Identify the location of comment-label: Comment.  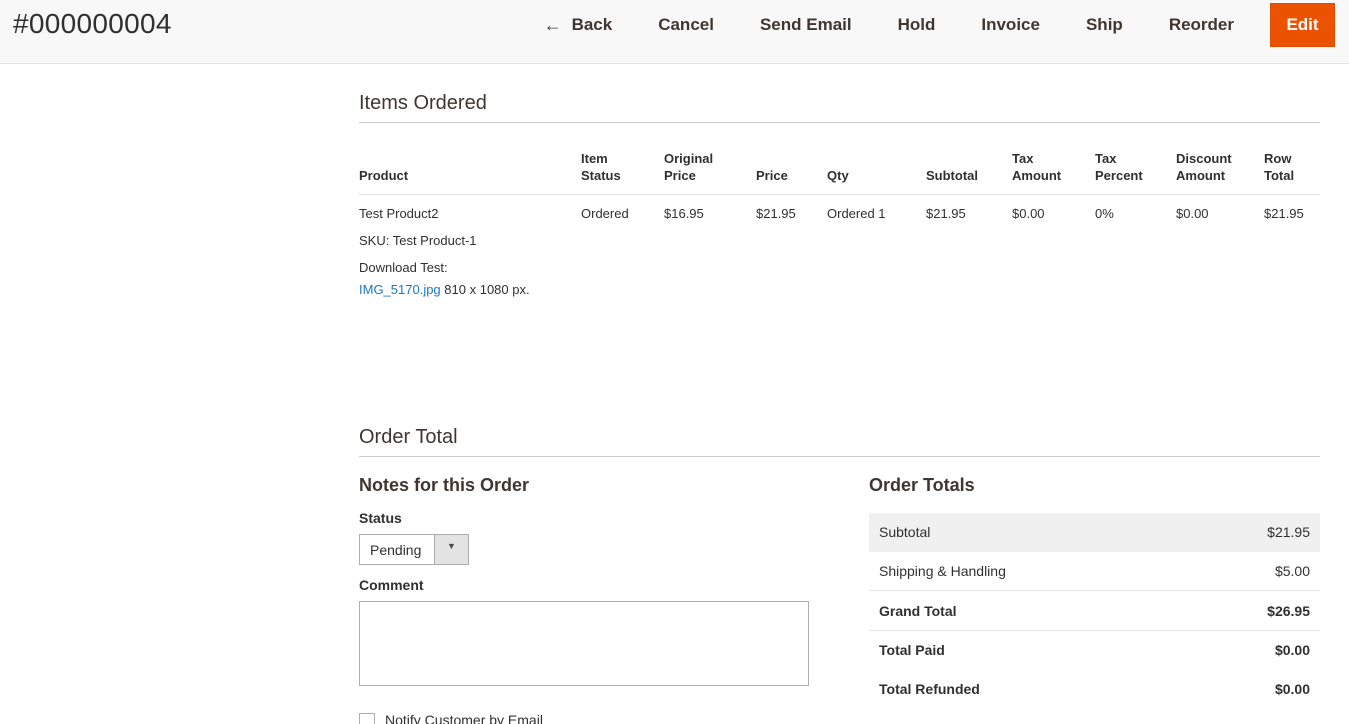
(391, 585).